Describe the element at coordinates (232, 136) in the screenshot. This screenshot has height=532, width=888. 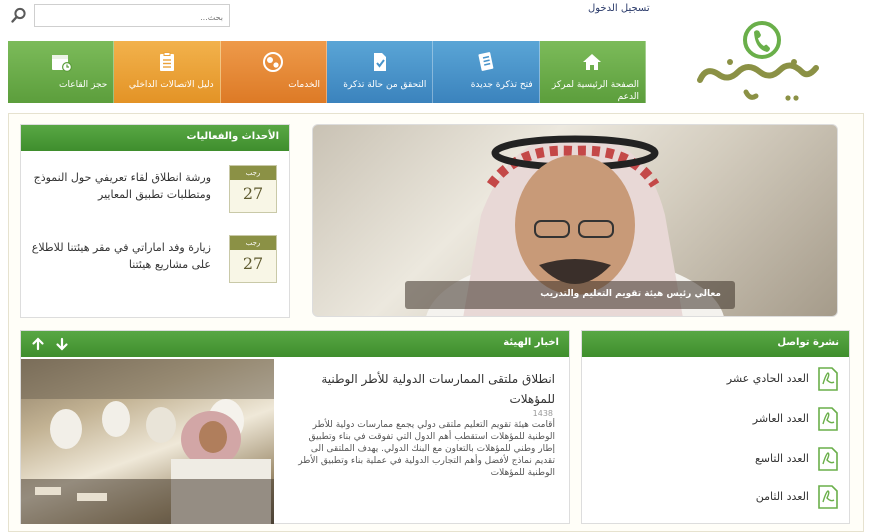
I see `events-title: الأحداث والفعاليات` at that location.